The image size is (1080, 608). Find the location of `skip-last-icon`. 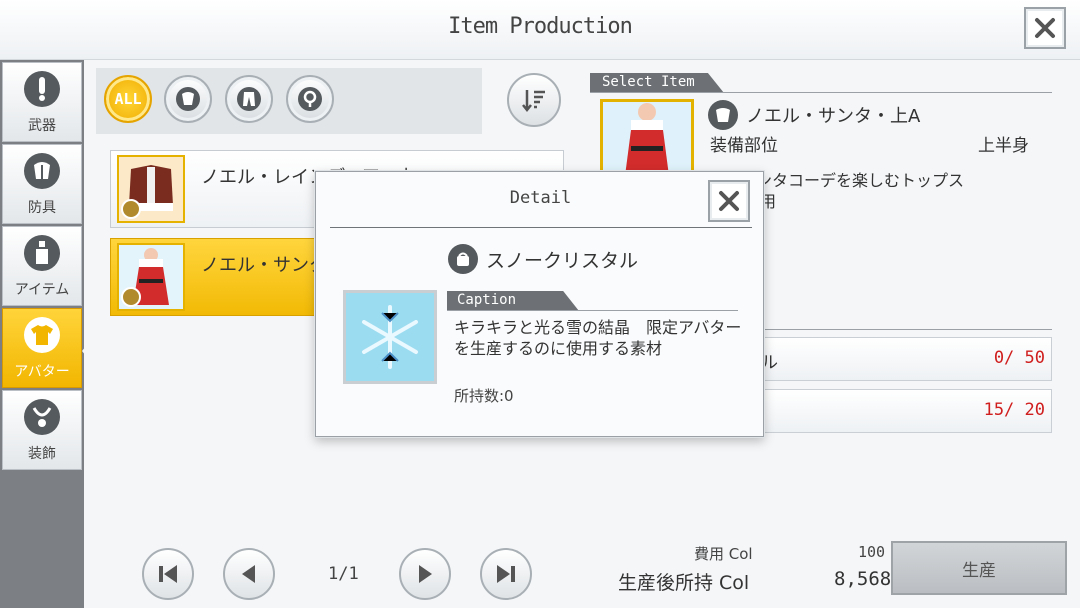

skip-last-icon is located at coordinates (506, 574).